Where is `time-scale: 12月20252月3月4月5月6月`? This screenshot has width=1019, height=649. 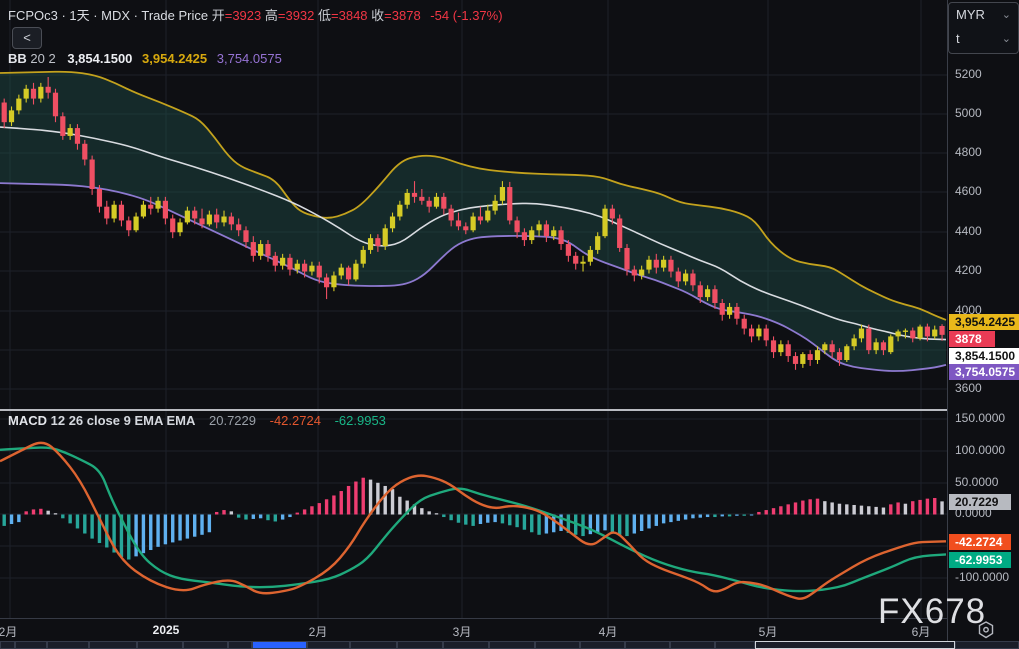
time-scale: 12月20252月3月4月5月6月 is located at coordinates (509, 630).